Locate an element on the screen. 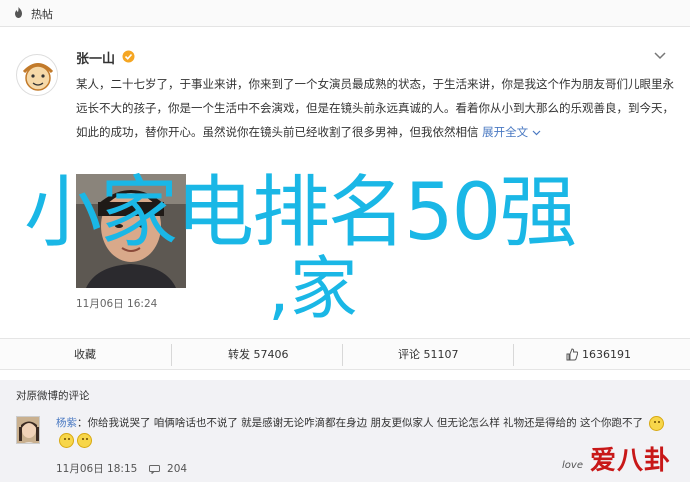 The image size is (690, 482). comment-timestamp: 11月06日 18:15 is located at coordinates (96, 469).